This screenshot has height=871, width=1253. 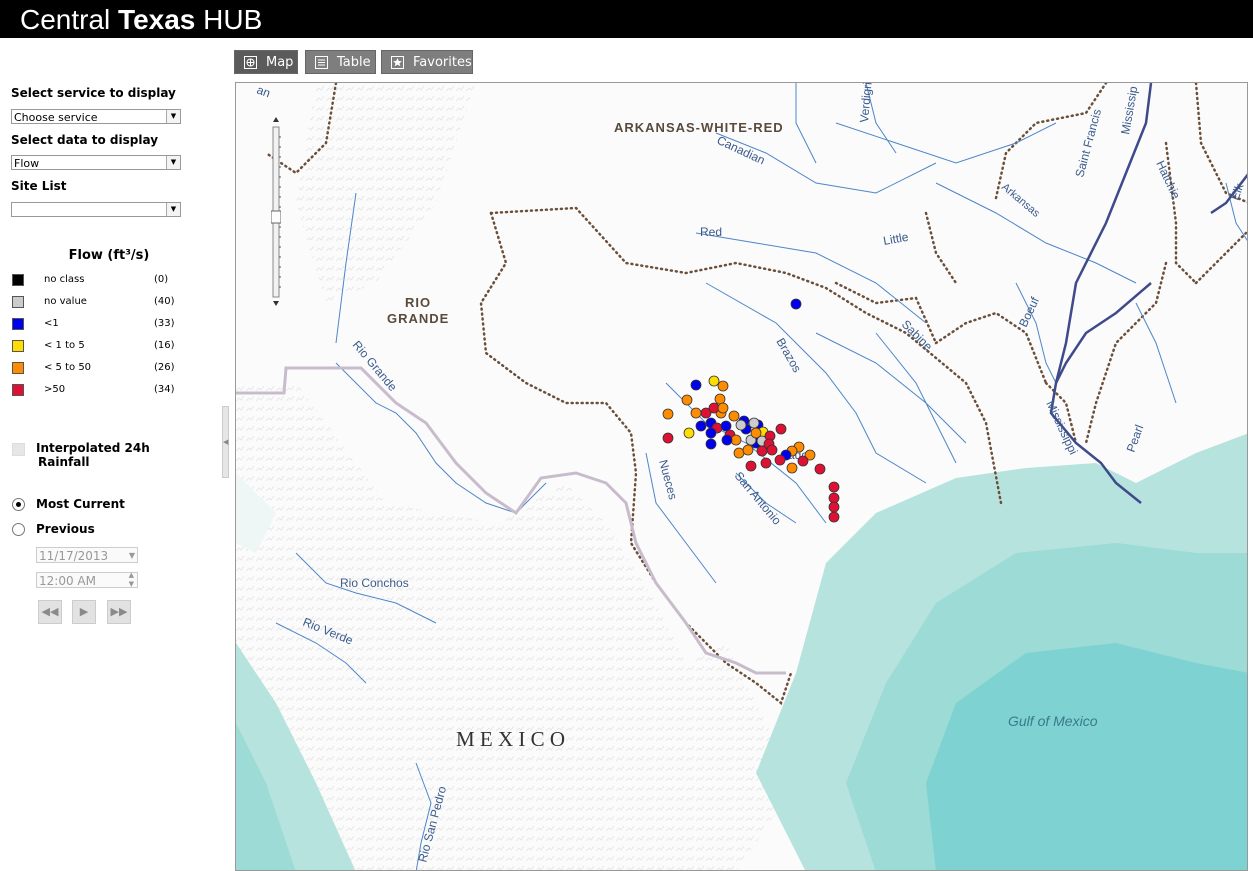 What do you see at coordinates (97, 281) in the screenshot?
I see `legend-item: no class (0)` at bounding box center [97, 281].